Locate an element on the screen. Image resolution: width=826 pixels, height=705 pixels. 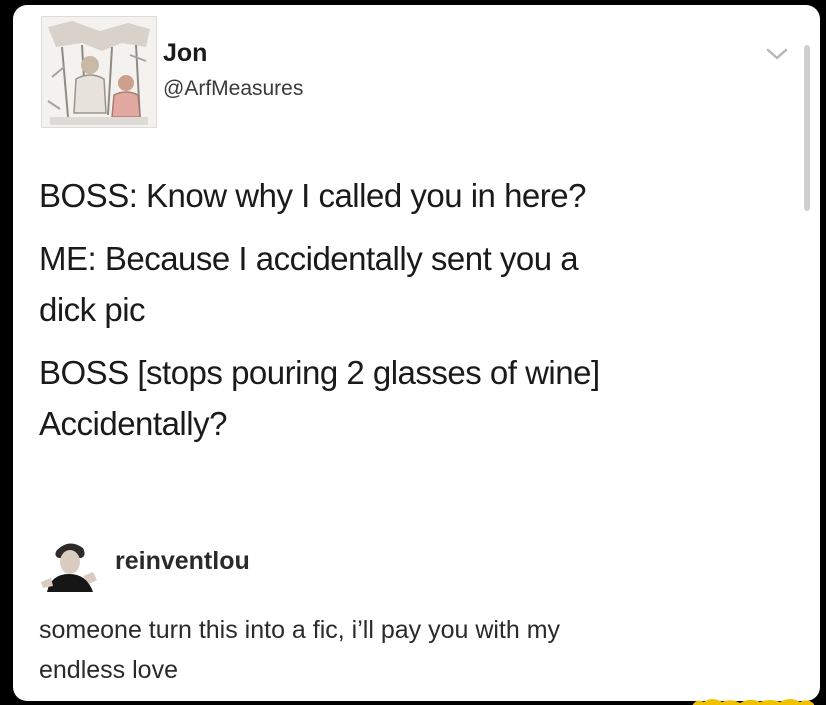
reply-avatar is located at coordinates (69, 565).